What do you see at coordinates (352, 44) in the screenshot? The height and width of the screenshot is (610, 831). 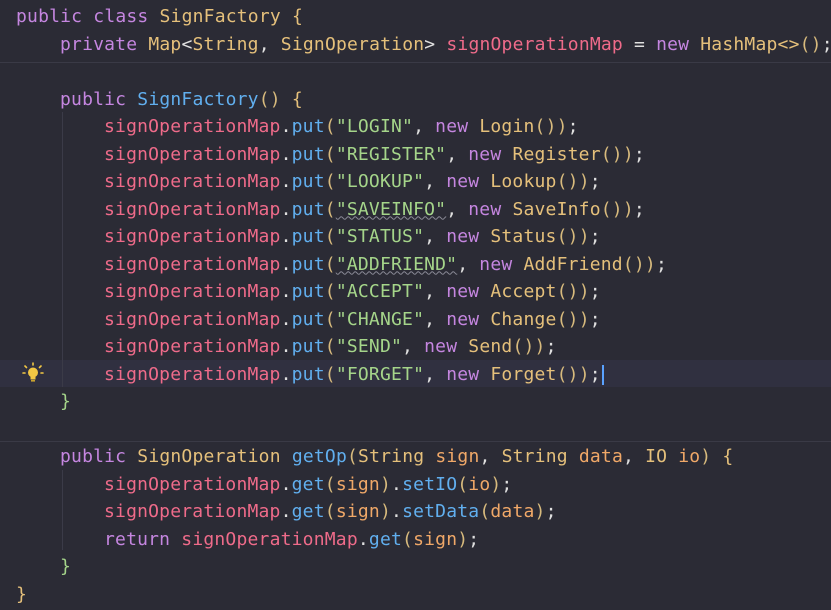 I see `code-token: SignOperation` at bounding box center [352, 44].